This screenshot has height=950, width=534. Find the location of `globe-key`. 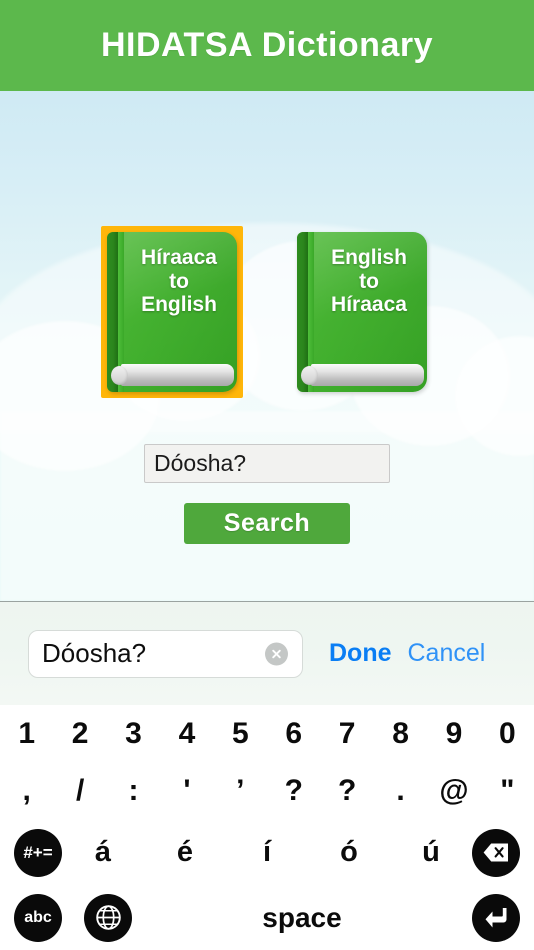

globe-key is located at coordinates (108, 917).